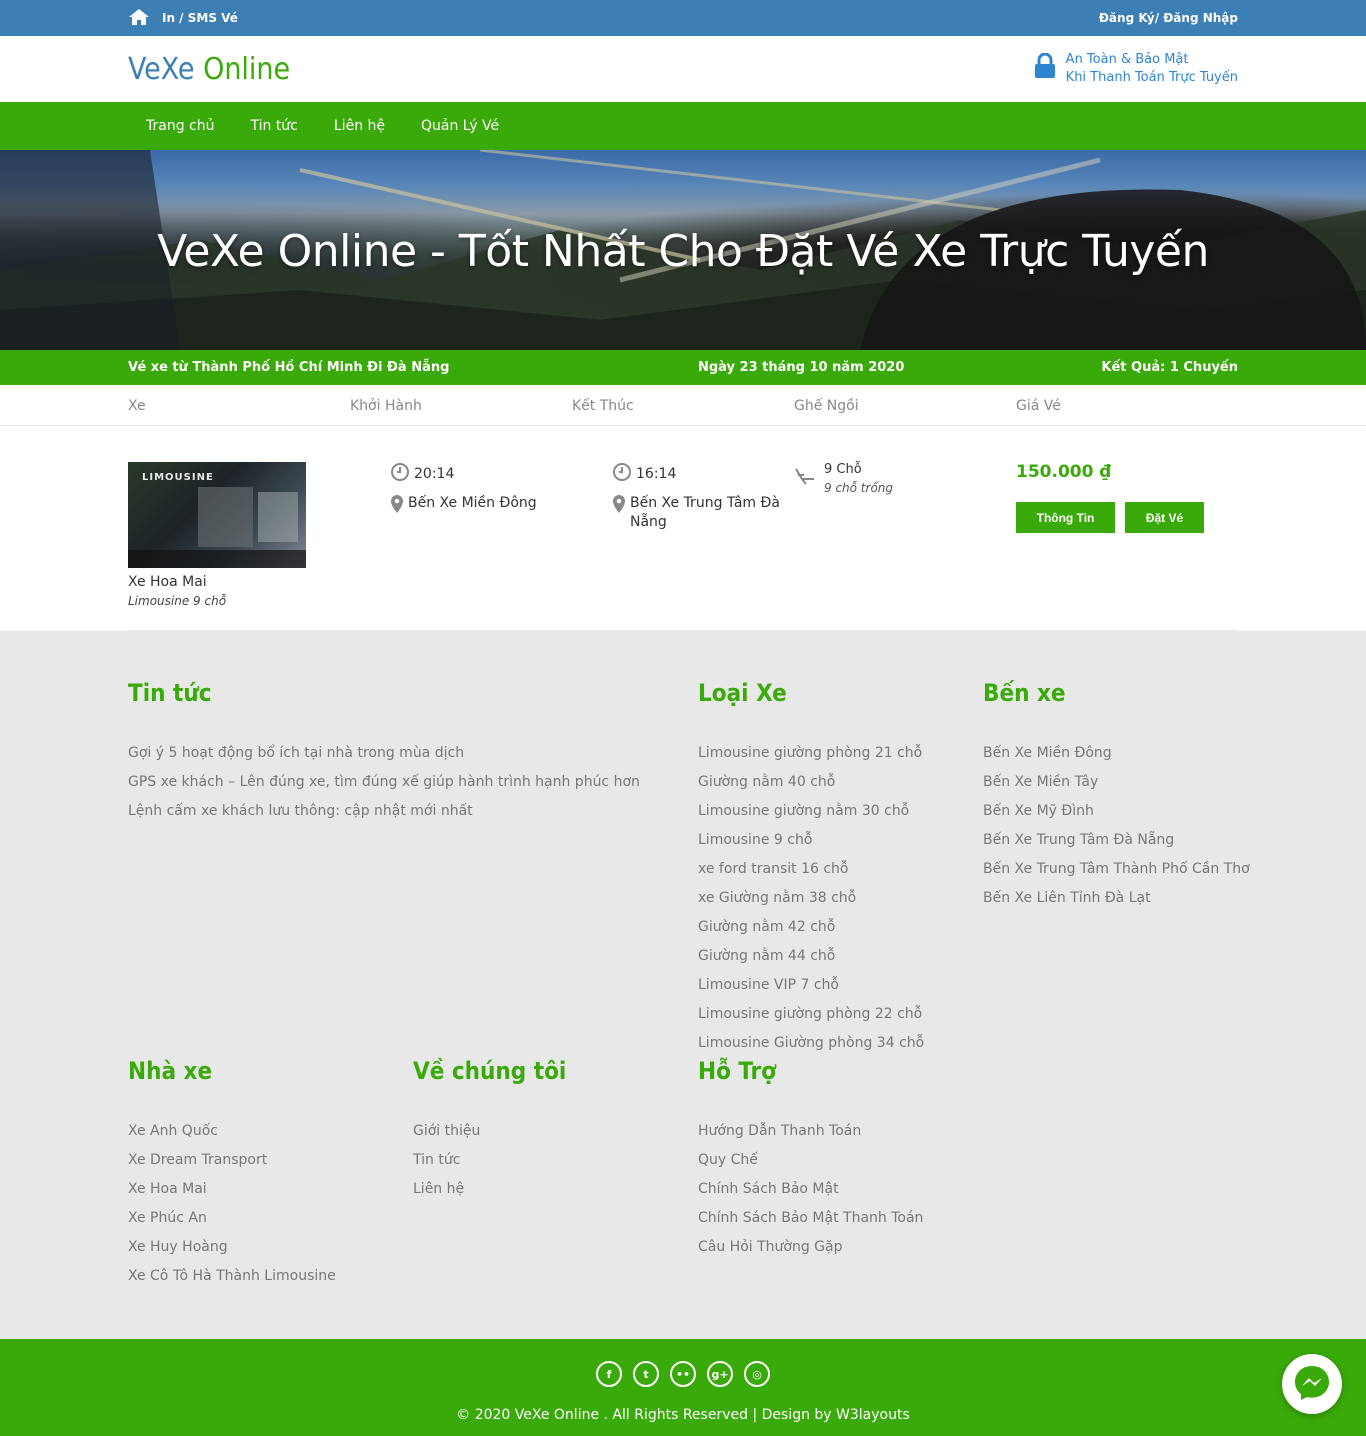 The width and height of the screenshot is (1366, 1436). I want to click on google-plus-icon: g+, so click(720, 1374).